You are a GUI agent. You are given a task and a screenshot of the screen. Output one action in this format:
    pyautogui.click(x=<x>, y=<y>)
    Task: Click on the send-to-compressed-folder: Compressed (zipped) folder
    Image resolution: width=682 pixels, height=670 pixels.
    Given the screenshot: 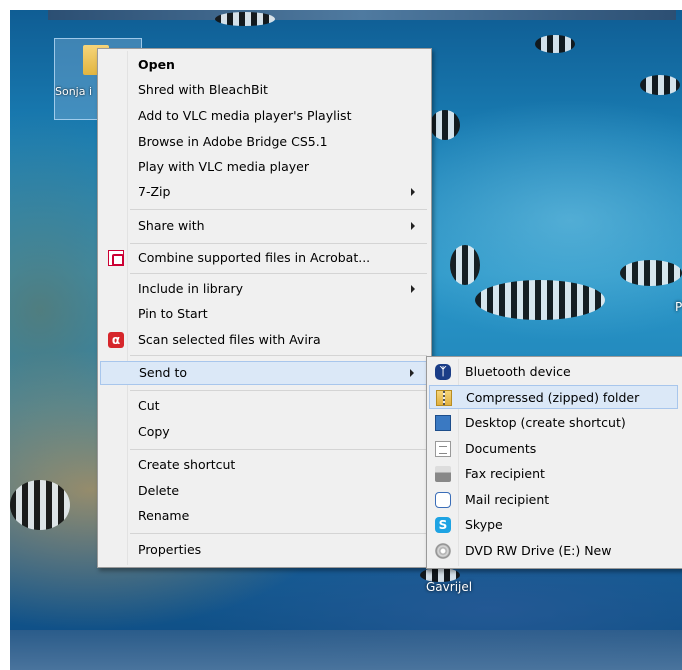 What is the action you would take?
    pyautogui.click(x=553, y=397)
    